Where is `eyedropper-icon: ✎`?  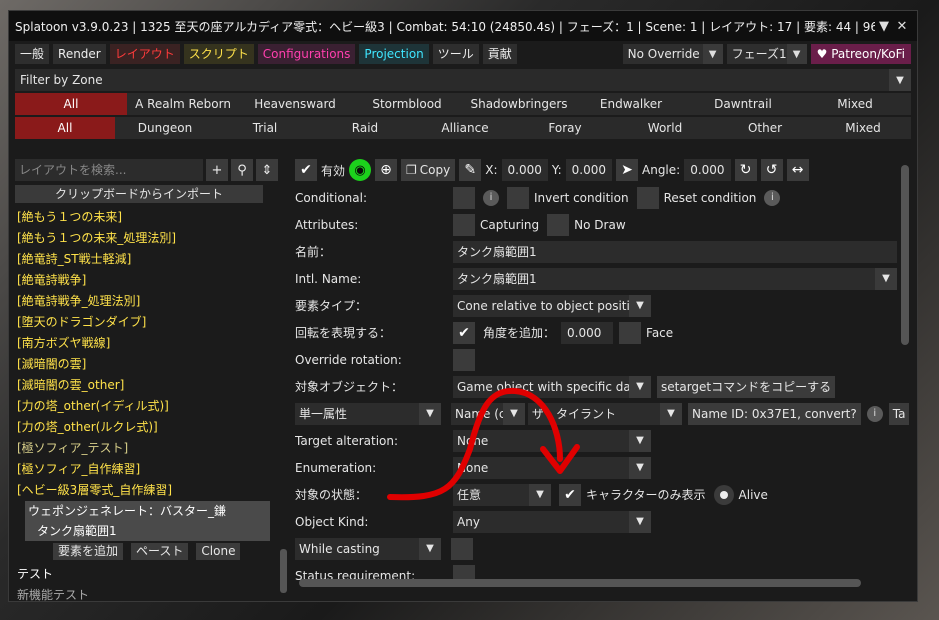 eyedropper-icon: ✎ is located at coordinates (470, 170).